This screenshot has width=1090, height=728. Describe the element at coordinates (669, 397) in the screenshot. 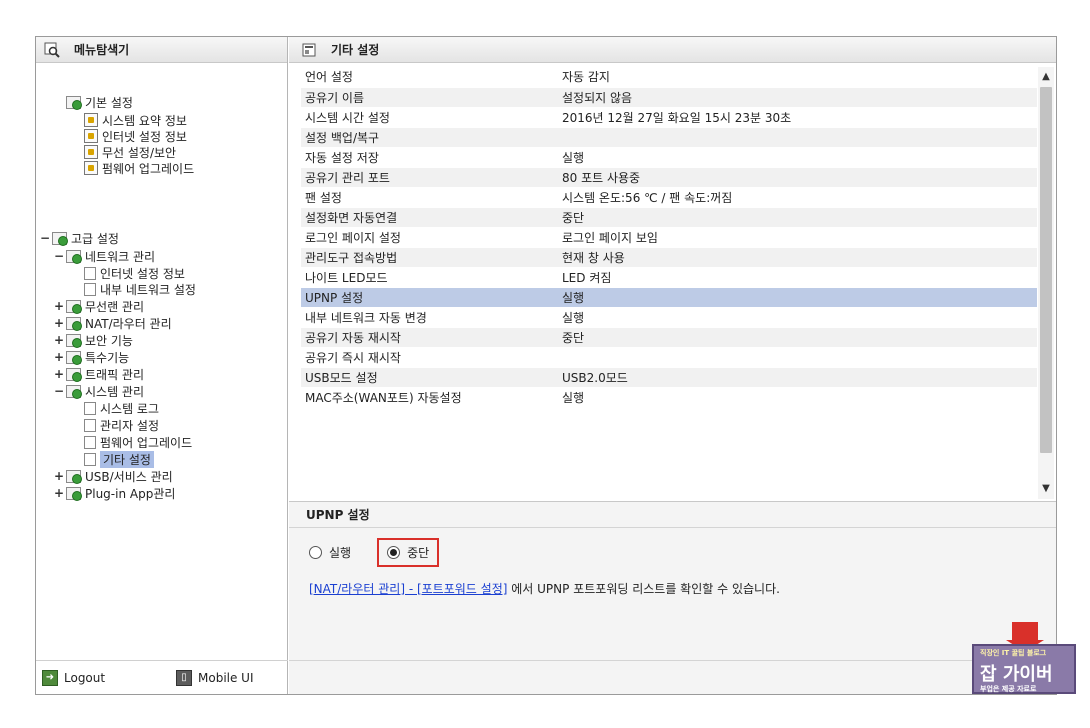

I see `table-row: MAC주소(WAN포트) 자동설정 실행` at that location.